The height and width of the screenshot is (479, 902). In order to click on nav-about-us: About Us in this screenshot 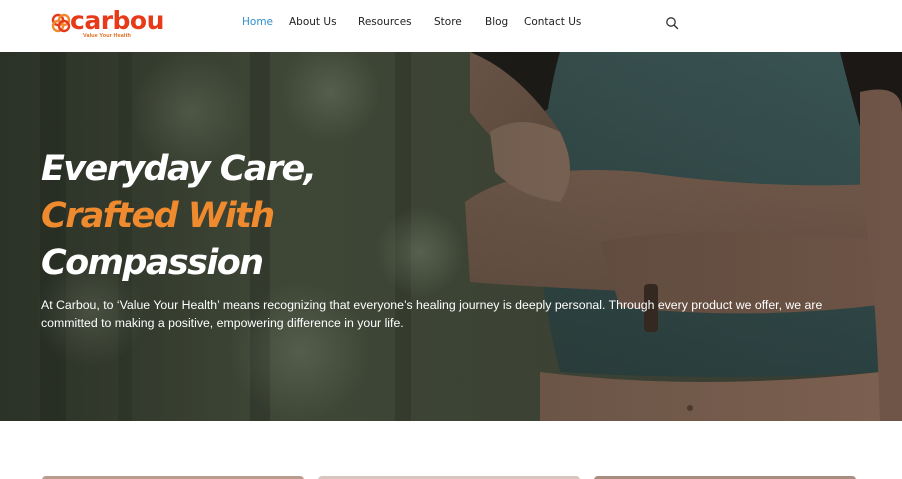, I will do `click(313, 22)`.